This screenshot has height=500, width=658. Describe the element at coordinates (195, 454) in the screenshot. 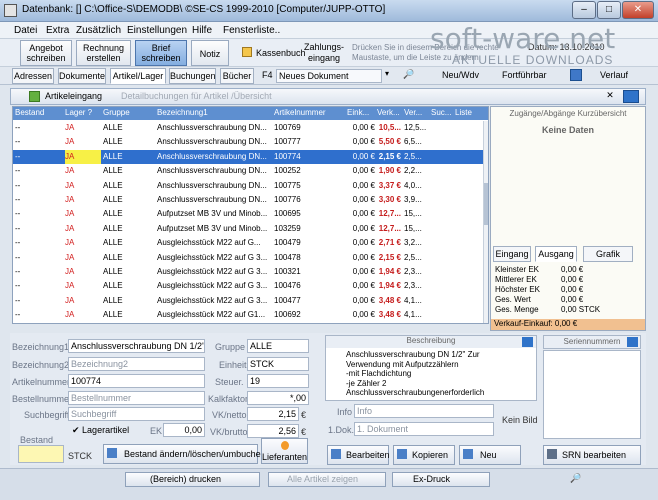

I see `bestand-aendern-label: Bestand ändern/löschen/umbuchen` at that location.